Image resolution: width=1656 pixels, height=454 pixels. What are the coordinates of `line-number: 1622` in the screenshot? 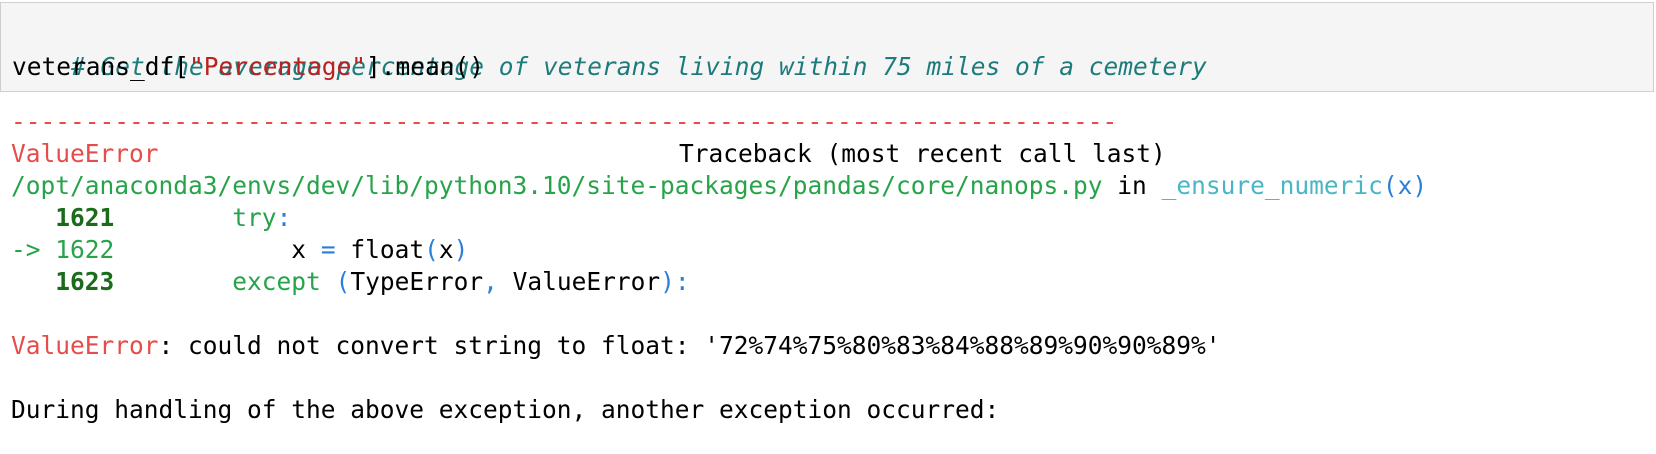 It's located at (85, 249).